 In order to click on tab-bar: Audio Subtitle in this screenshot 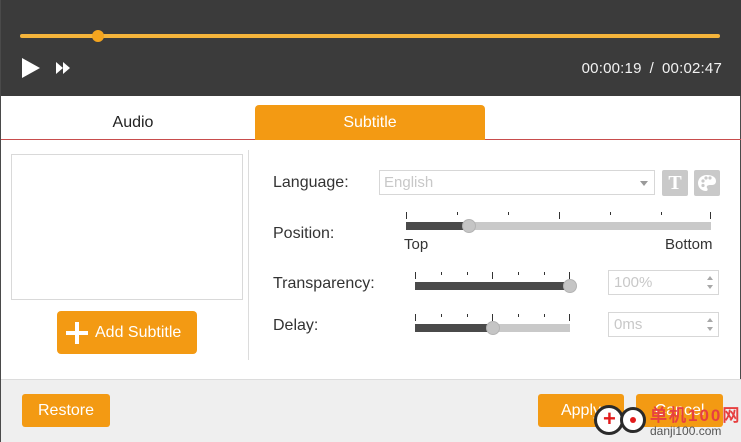, I will do `click(371, 118)`.